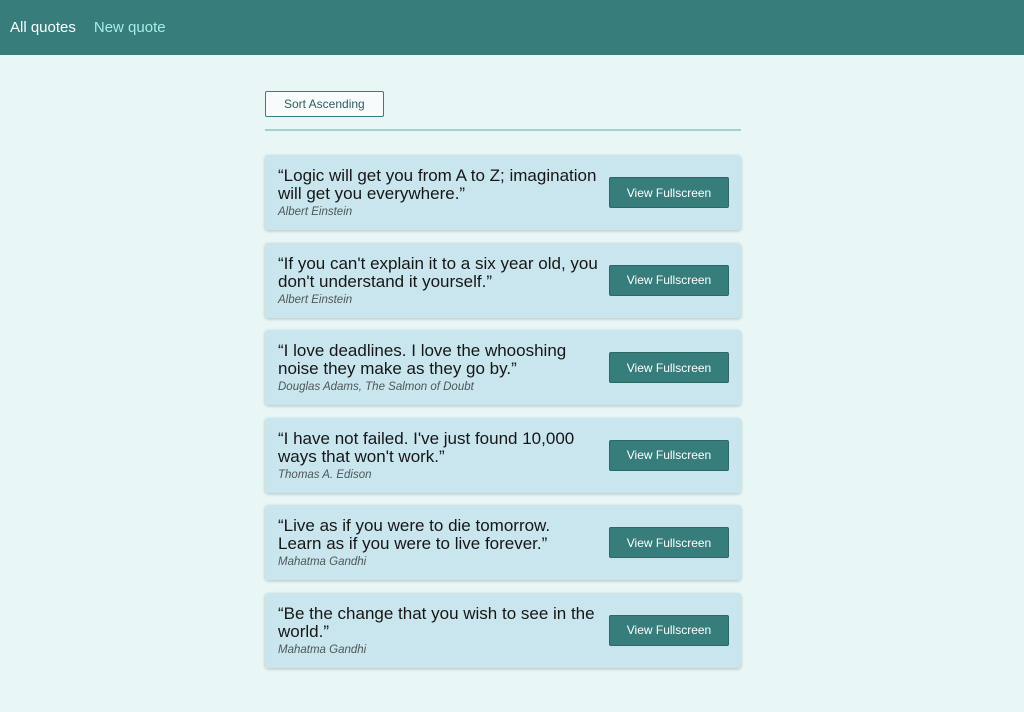 This screenshot has width=1024, height=712. Describe the element at coordinates (324, 104) in the screenshot. I see `sort-ascending-button: Sort Ascending` at that location.